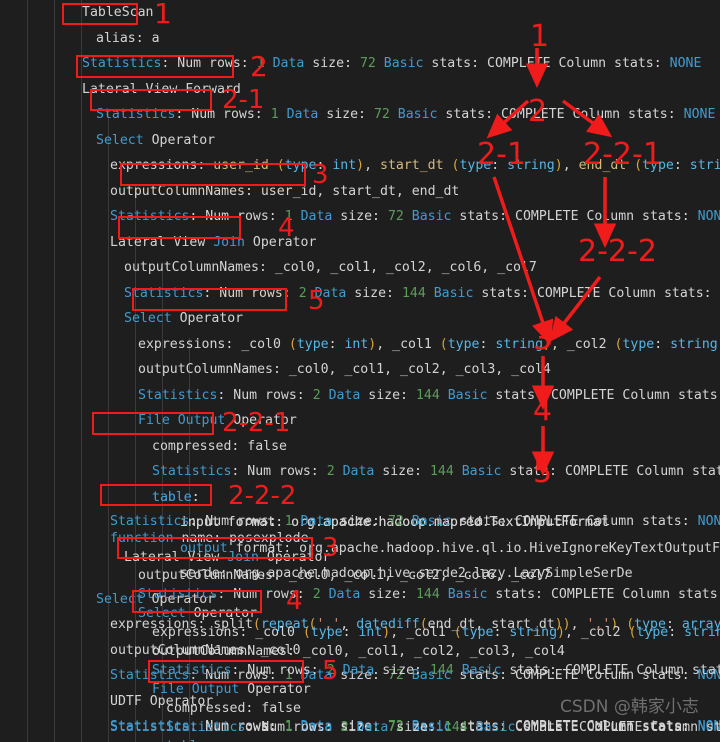 This screenshot has height=742, width=720. I want to click on csdn-watermark: CSDN @韩家小志, so click(629, 707).